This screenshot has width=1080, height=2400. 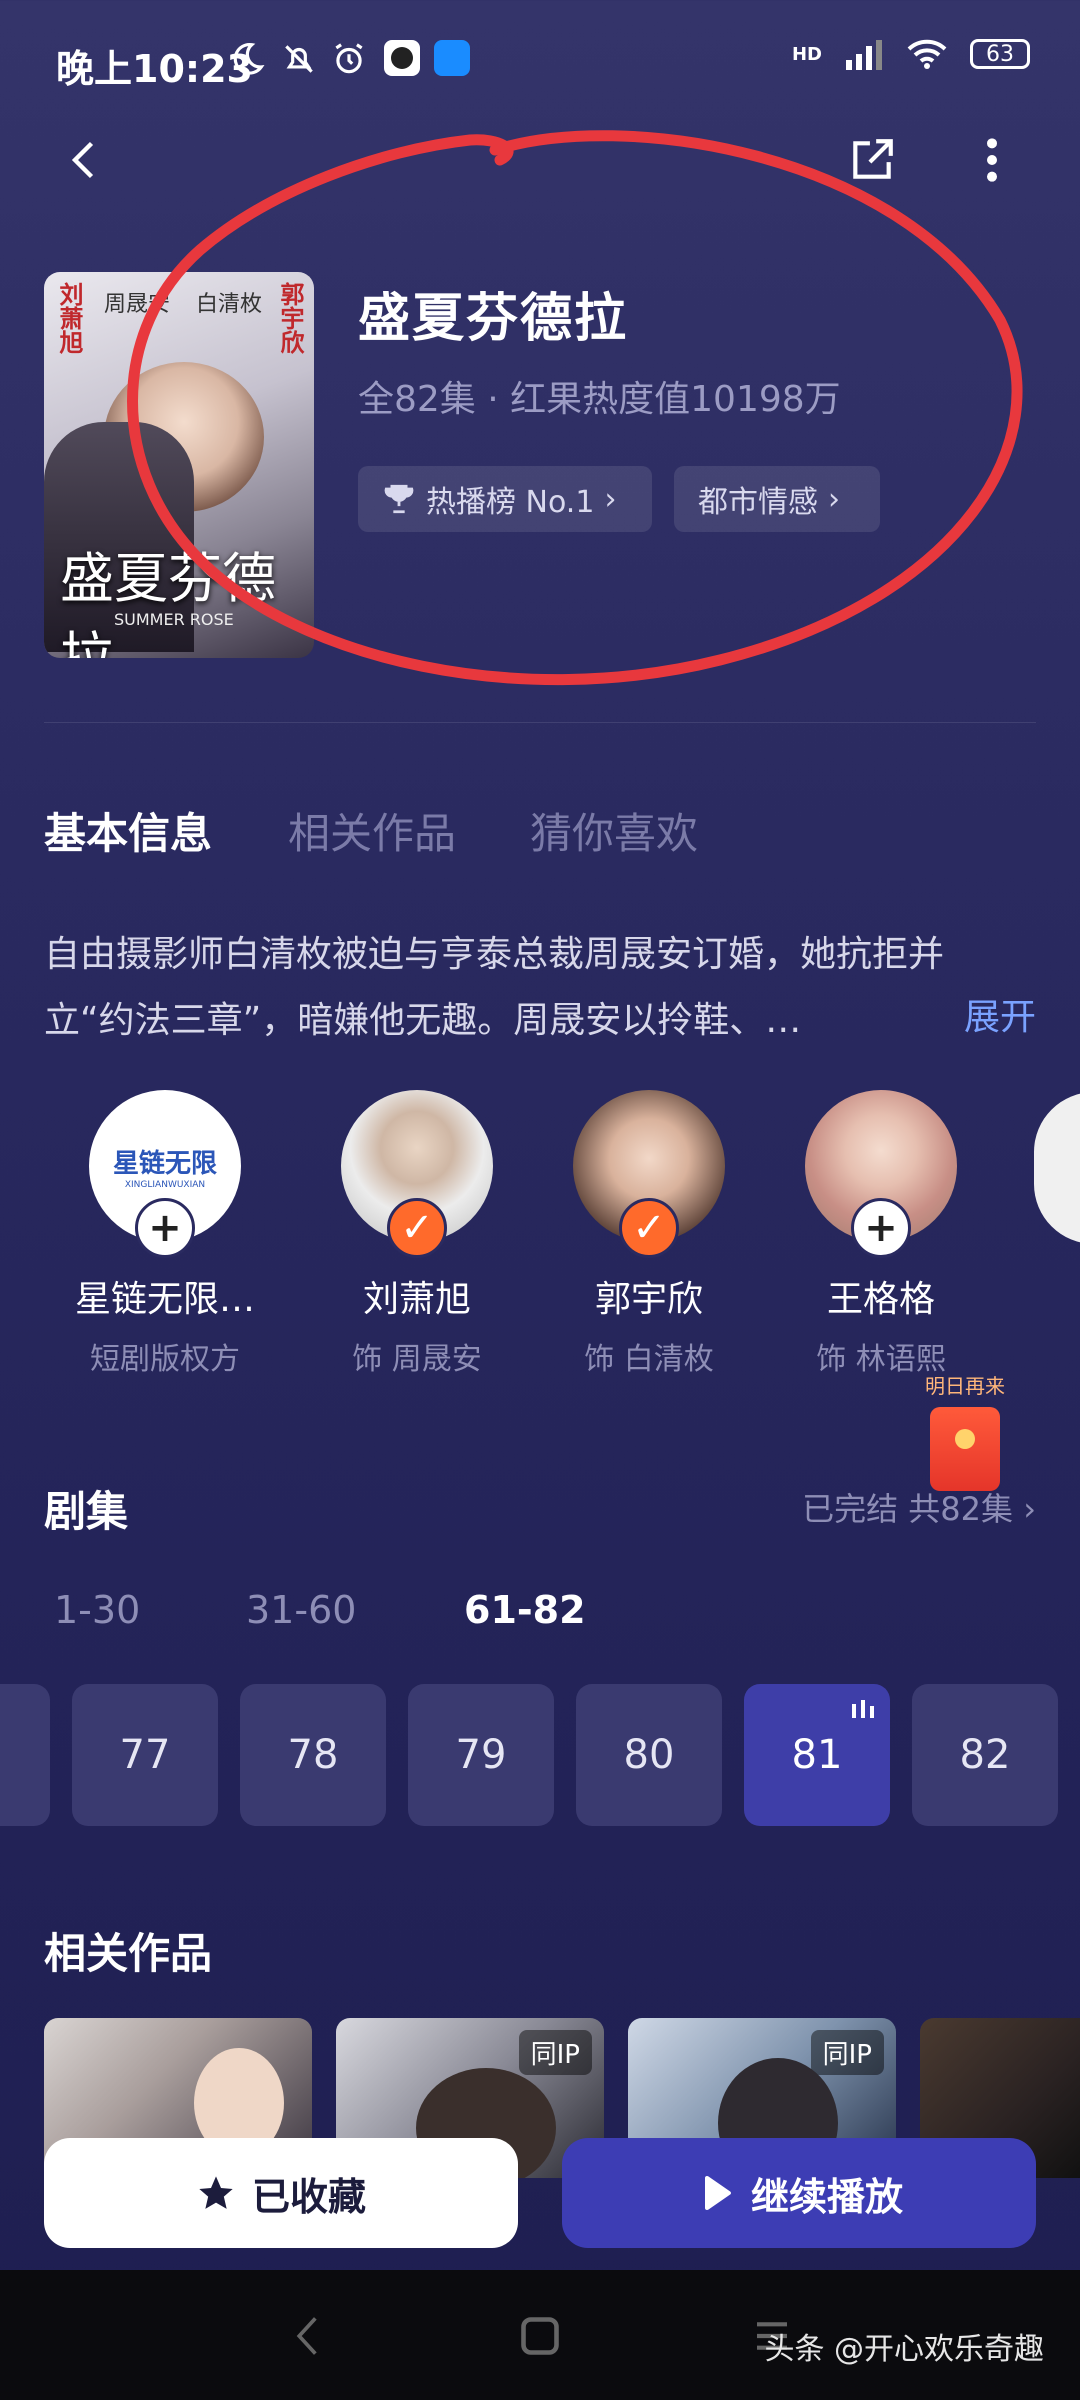 What do you see at coordinates (864, 55) in the screenshot?
I see `signal-icon` at bounding box center [864, 55].